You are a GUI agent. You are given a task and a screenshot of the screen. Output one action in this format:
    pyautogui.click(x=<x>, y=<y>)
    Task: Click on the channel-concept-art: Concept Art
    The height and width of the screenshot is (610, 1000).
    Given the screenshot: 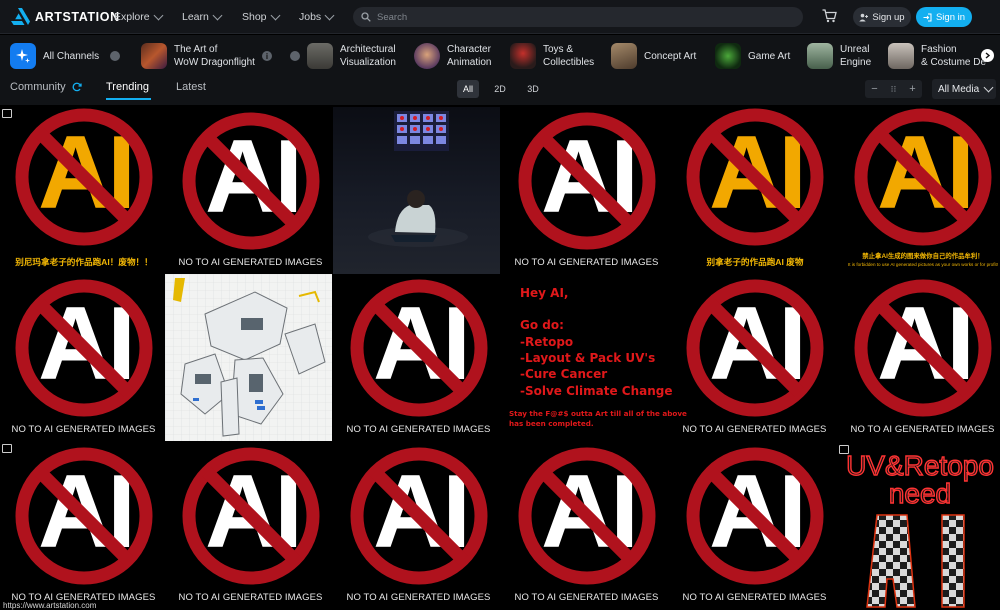 What is the action you would take?
    pyautogui.click(x=653, y=56)
    